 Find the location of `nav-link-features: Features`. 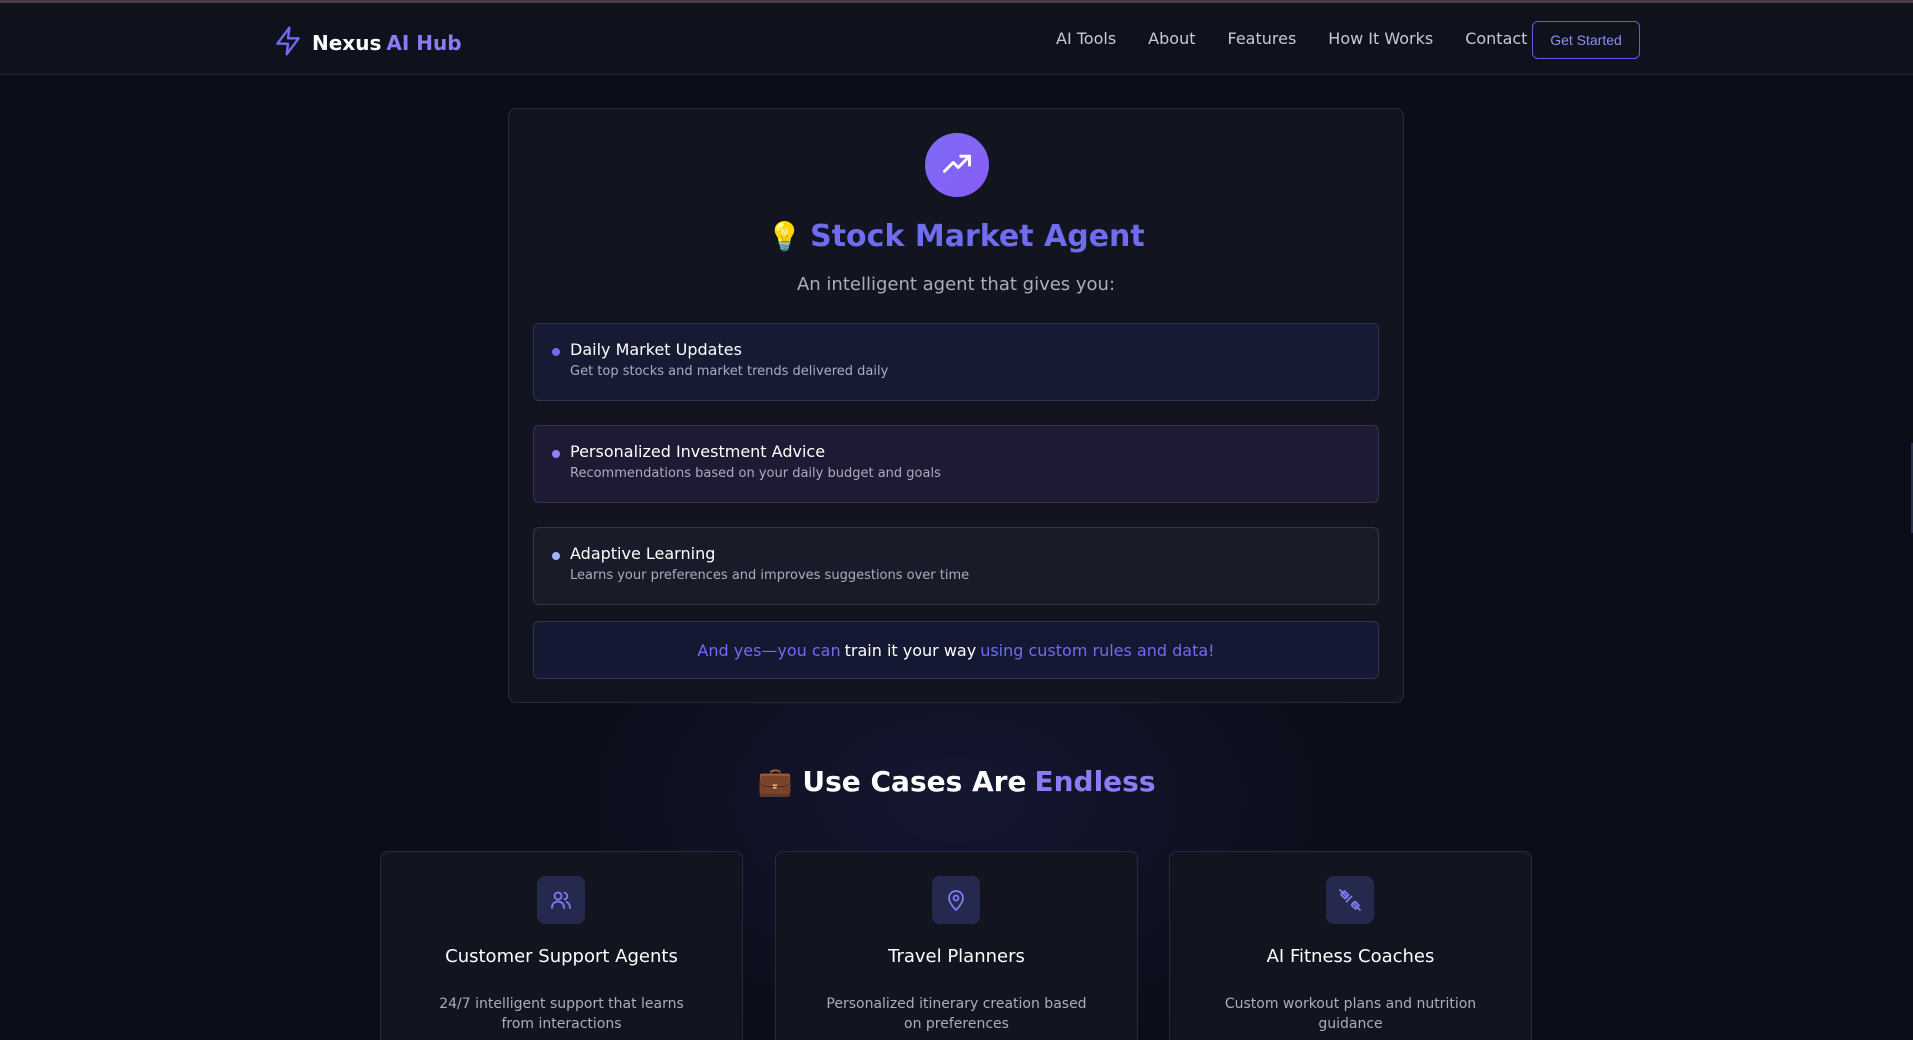

nav-link-features: Features is located at coordinates (1261, 38).